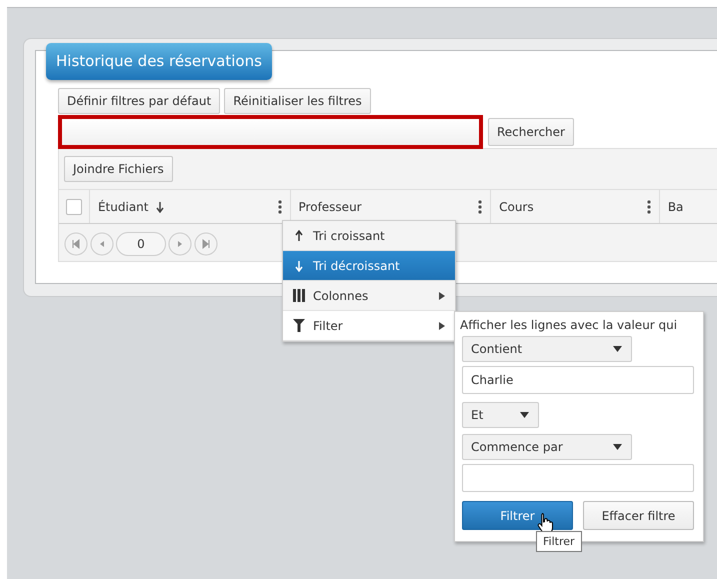  I want to click on filter-button: Définir filtres par défaut, so click(139, 101).